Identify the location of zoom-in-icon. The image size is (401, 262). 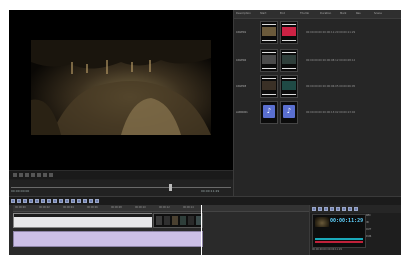
(43, 201).